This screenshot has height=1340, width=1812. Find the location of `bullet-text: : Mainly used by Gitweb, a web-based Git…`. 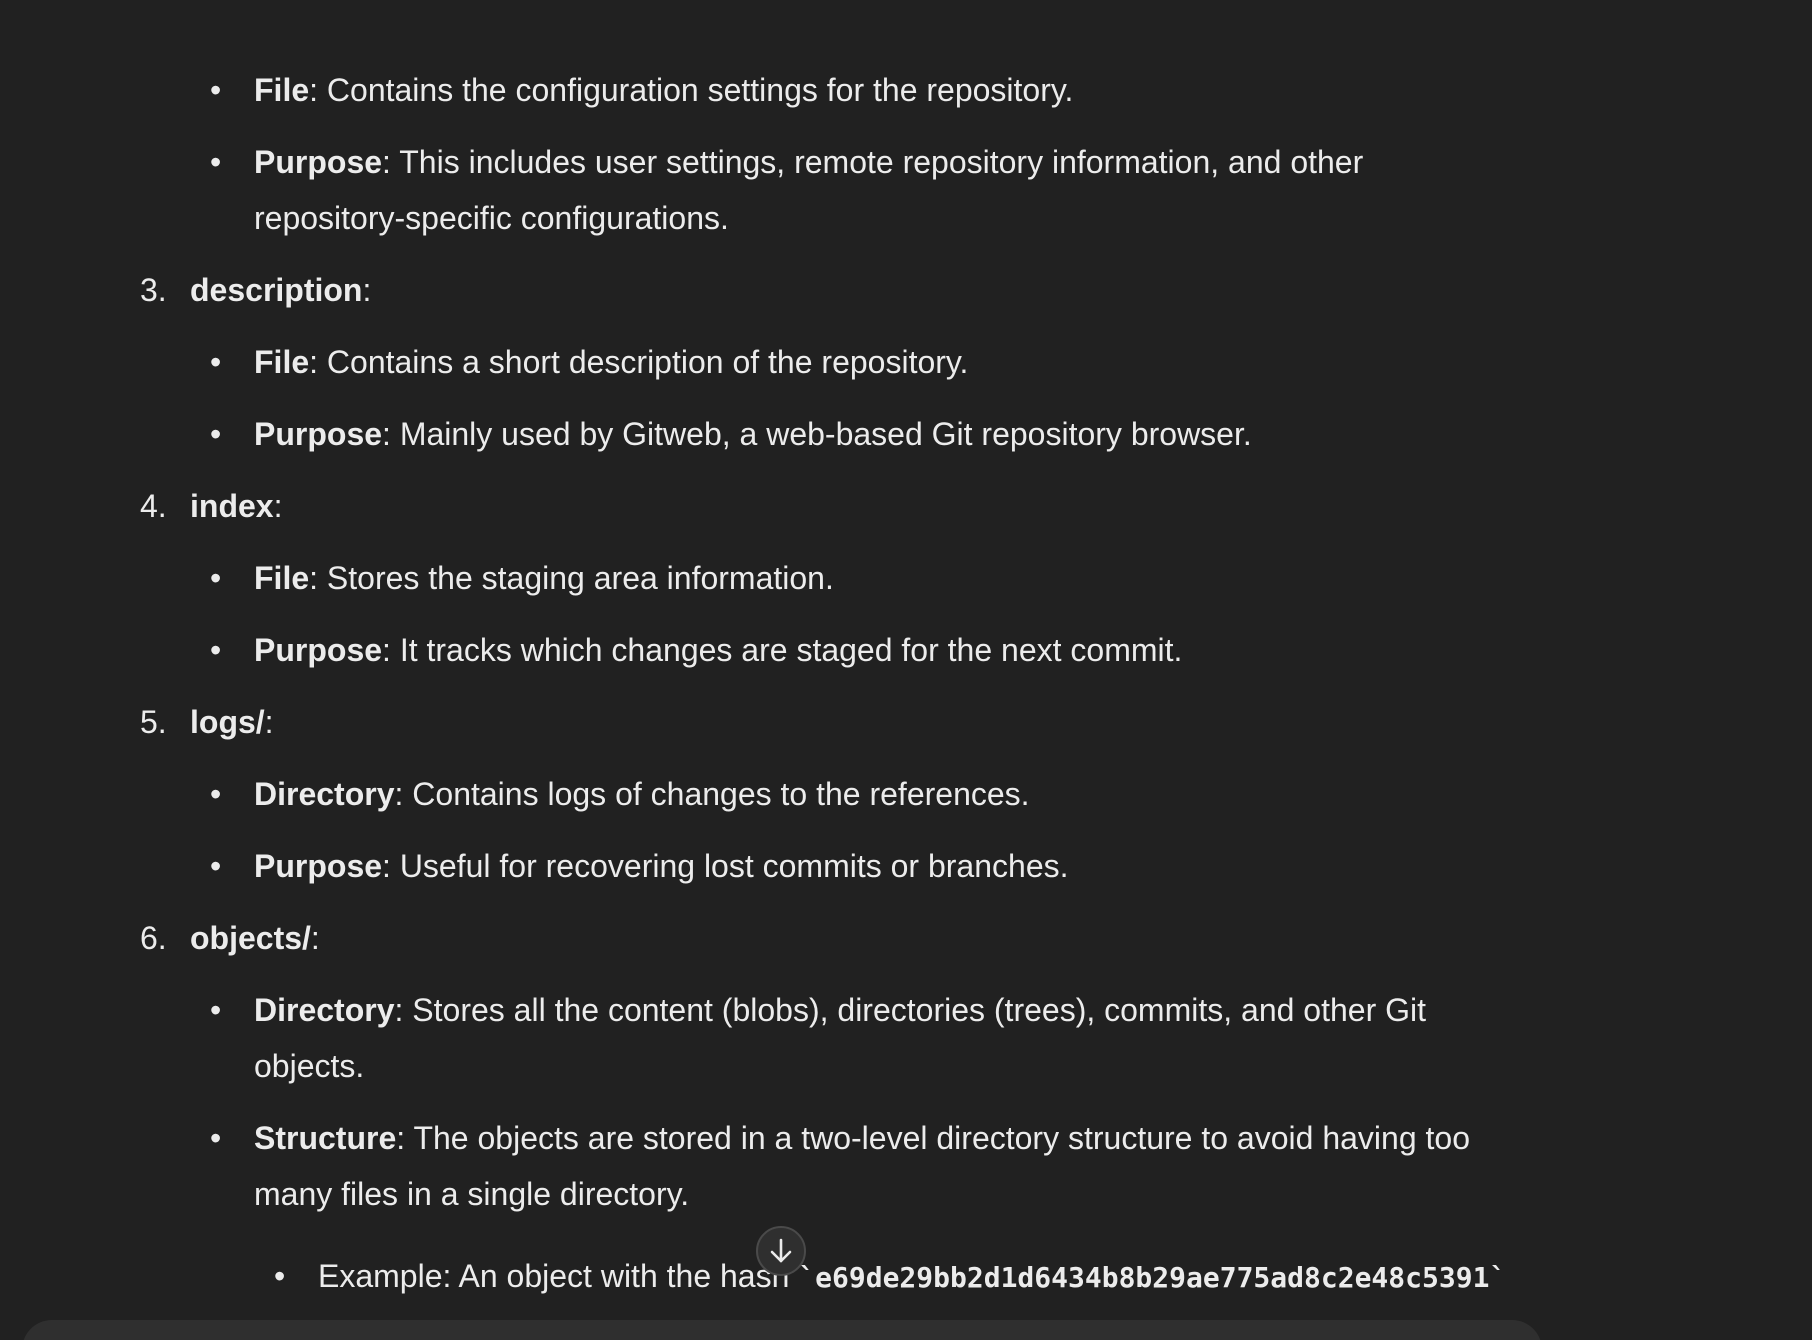

bullet-text: : Mainly used by Gitweb, a web-based Git… is located at coordinates (817, 434).